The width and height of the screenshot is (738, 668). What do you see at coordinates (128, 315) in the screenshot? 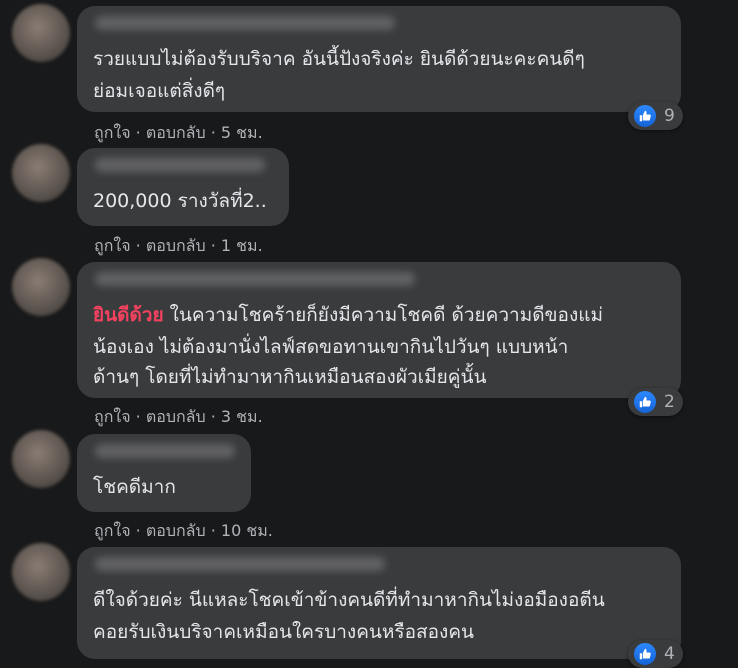
I see `highlighted-text: ยินดีด้วย` at bounding box center [128, 315].